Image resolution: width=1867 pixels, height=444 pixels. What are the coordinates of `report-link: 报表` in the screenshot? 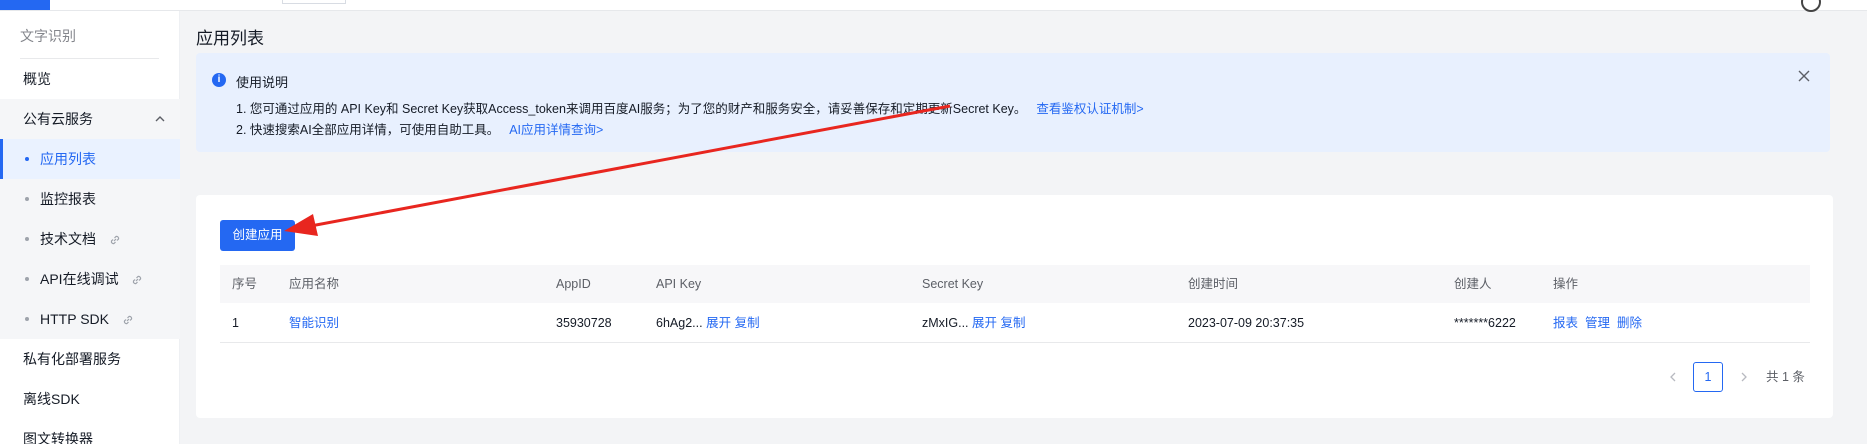 It's located at (1565, 323).